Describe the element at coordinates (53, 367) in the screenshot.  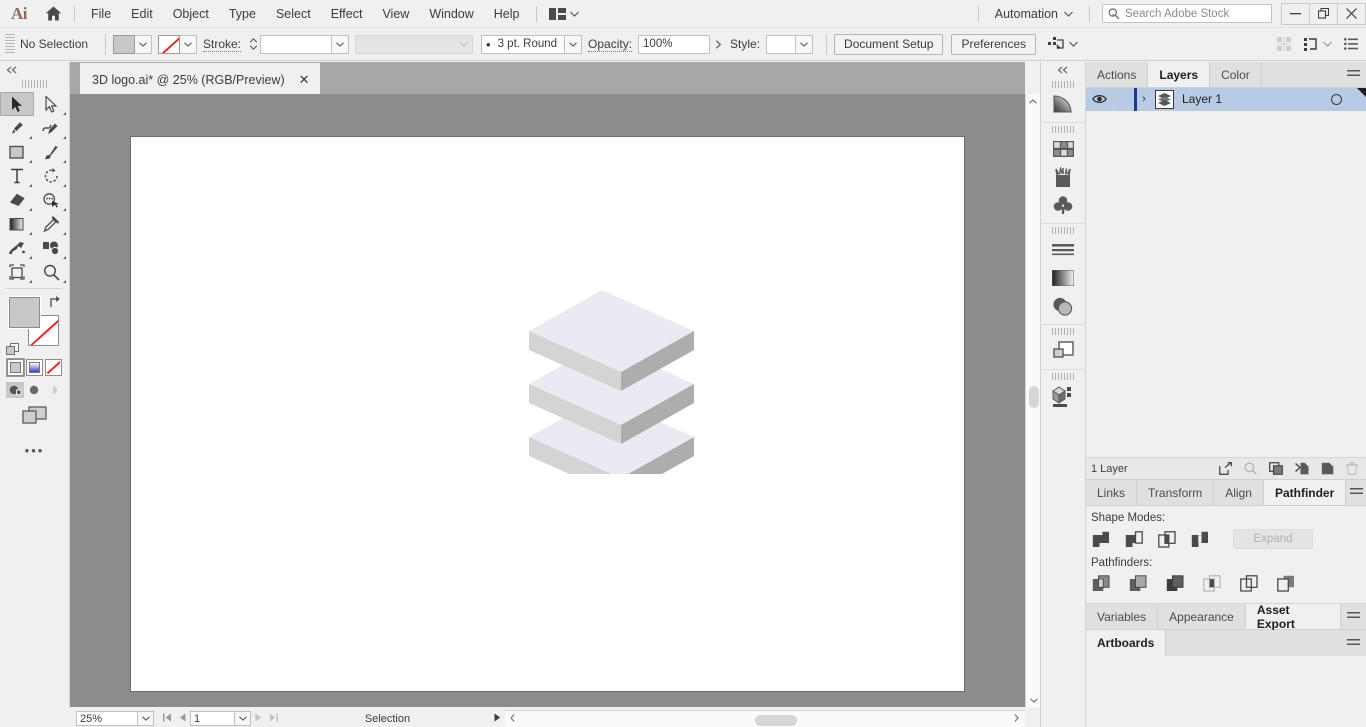
I see `none-button` at that location.